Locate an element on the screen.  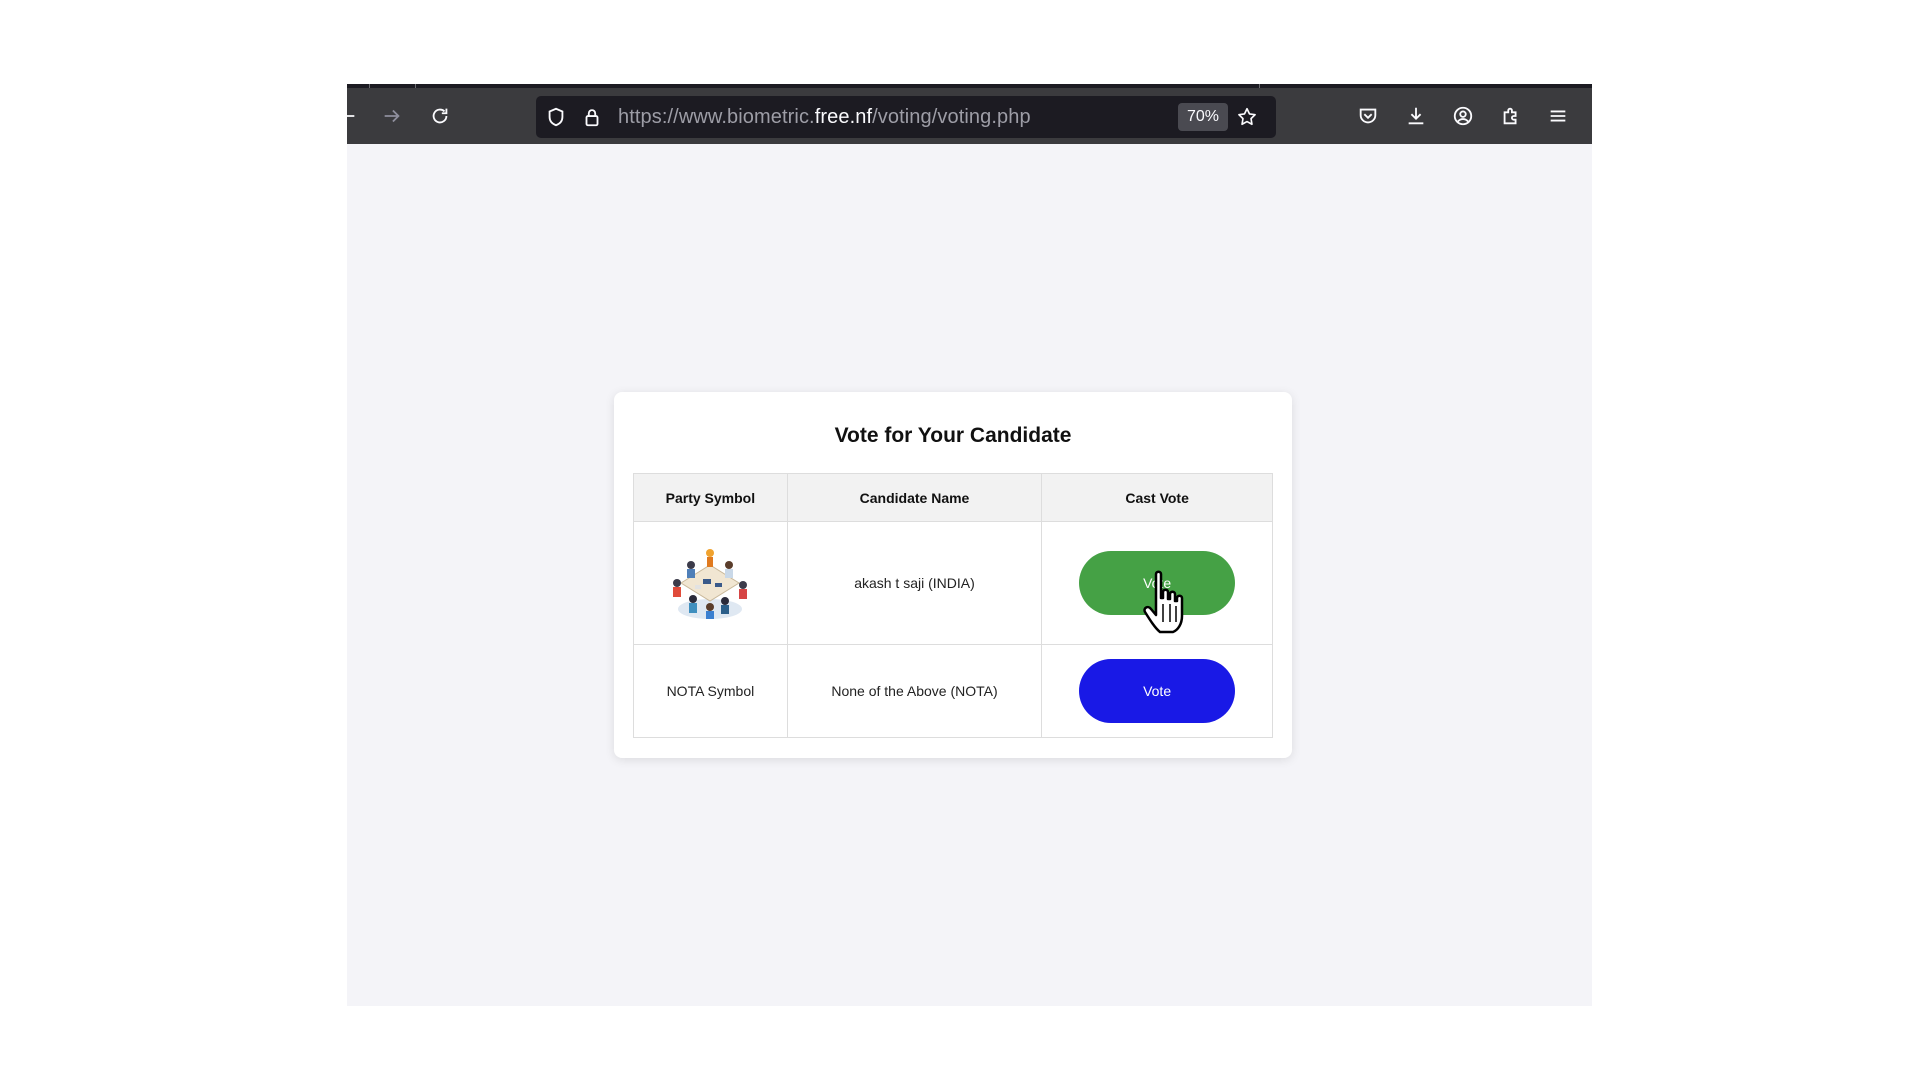
extensions-puzzle-icon is located at coordinates (1510, 116).